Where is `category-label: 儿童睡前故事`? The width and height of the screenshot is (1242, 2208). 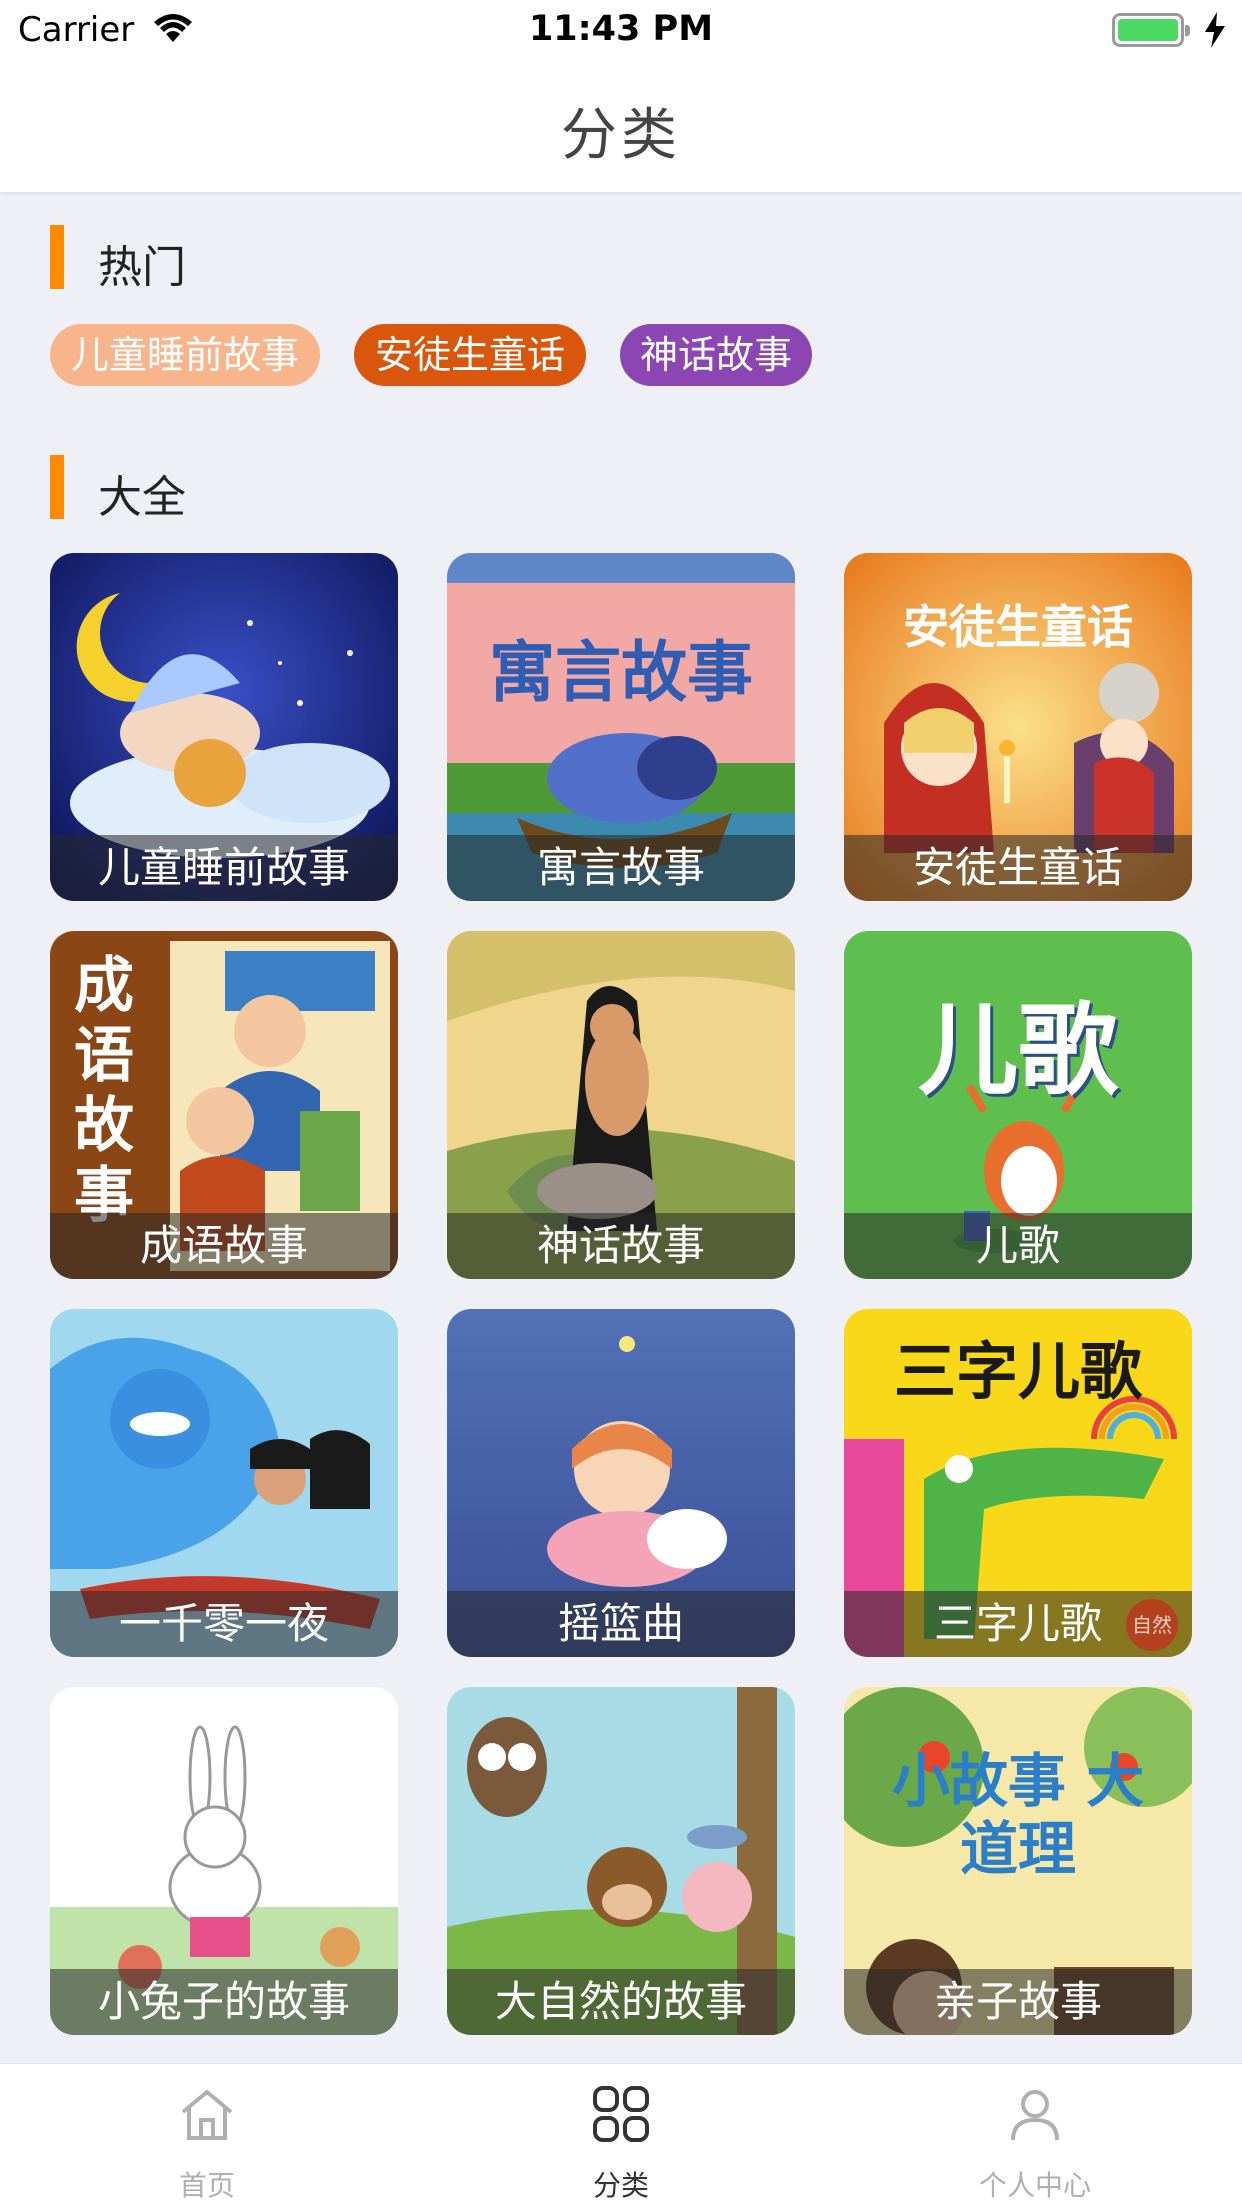 category-label: 儿童睡前故事 is located at coordinates (224, 868).